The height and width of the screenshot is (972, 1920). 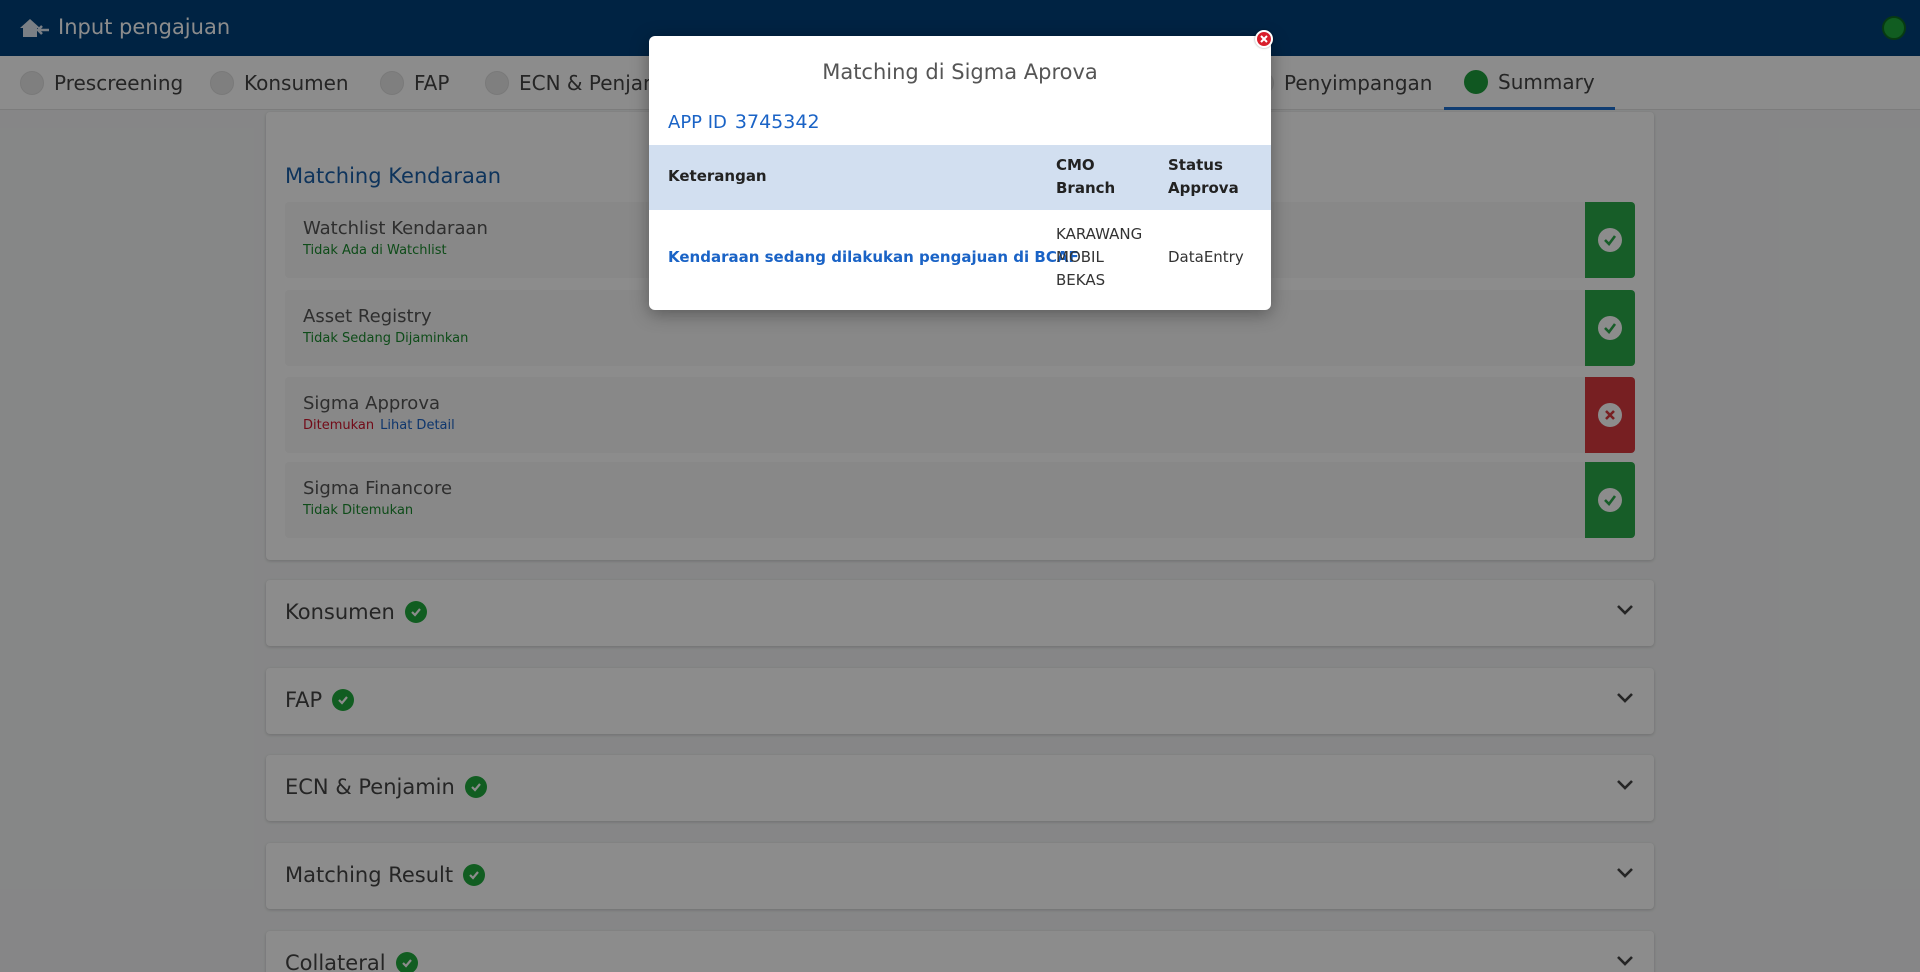 What do you see at coordinates (1203, 176) in the screenshot?
I see `column-header-status-approva: Status Approva` at bounding box center [1203, 176].